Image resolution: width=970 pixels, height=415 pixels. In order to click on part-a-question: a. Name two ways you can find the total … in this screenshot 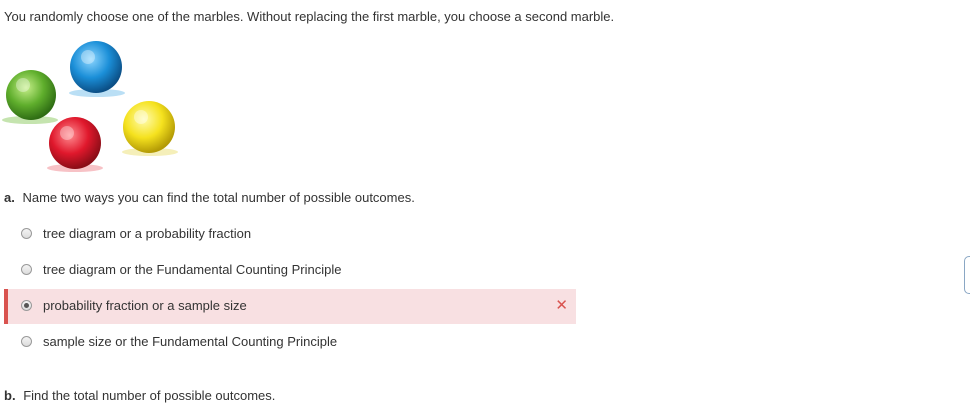, I will do `click(209, 197)`.